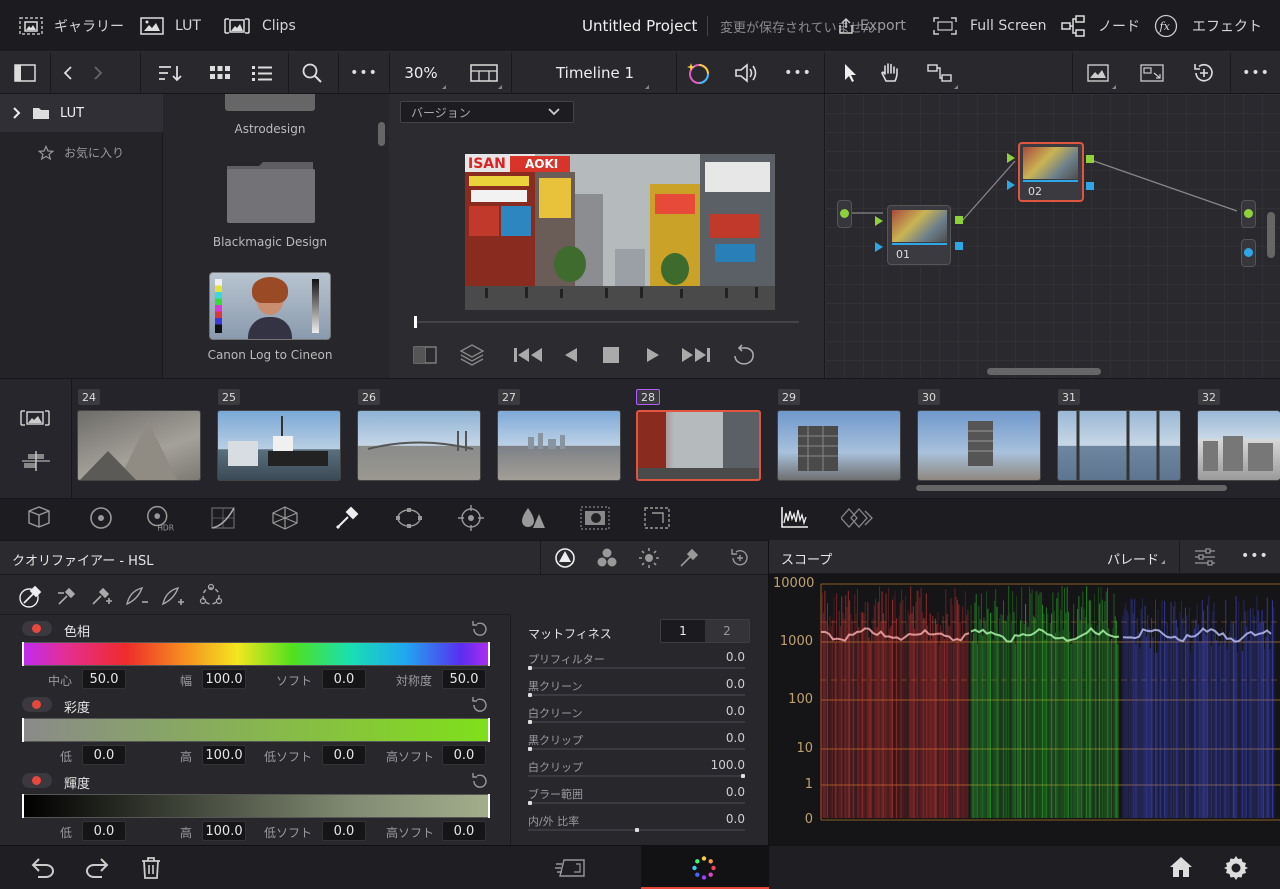  I want to click on matte-param-value: 100.0, so click(715, 765).